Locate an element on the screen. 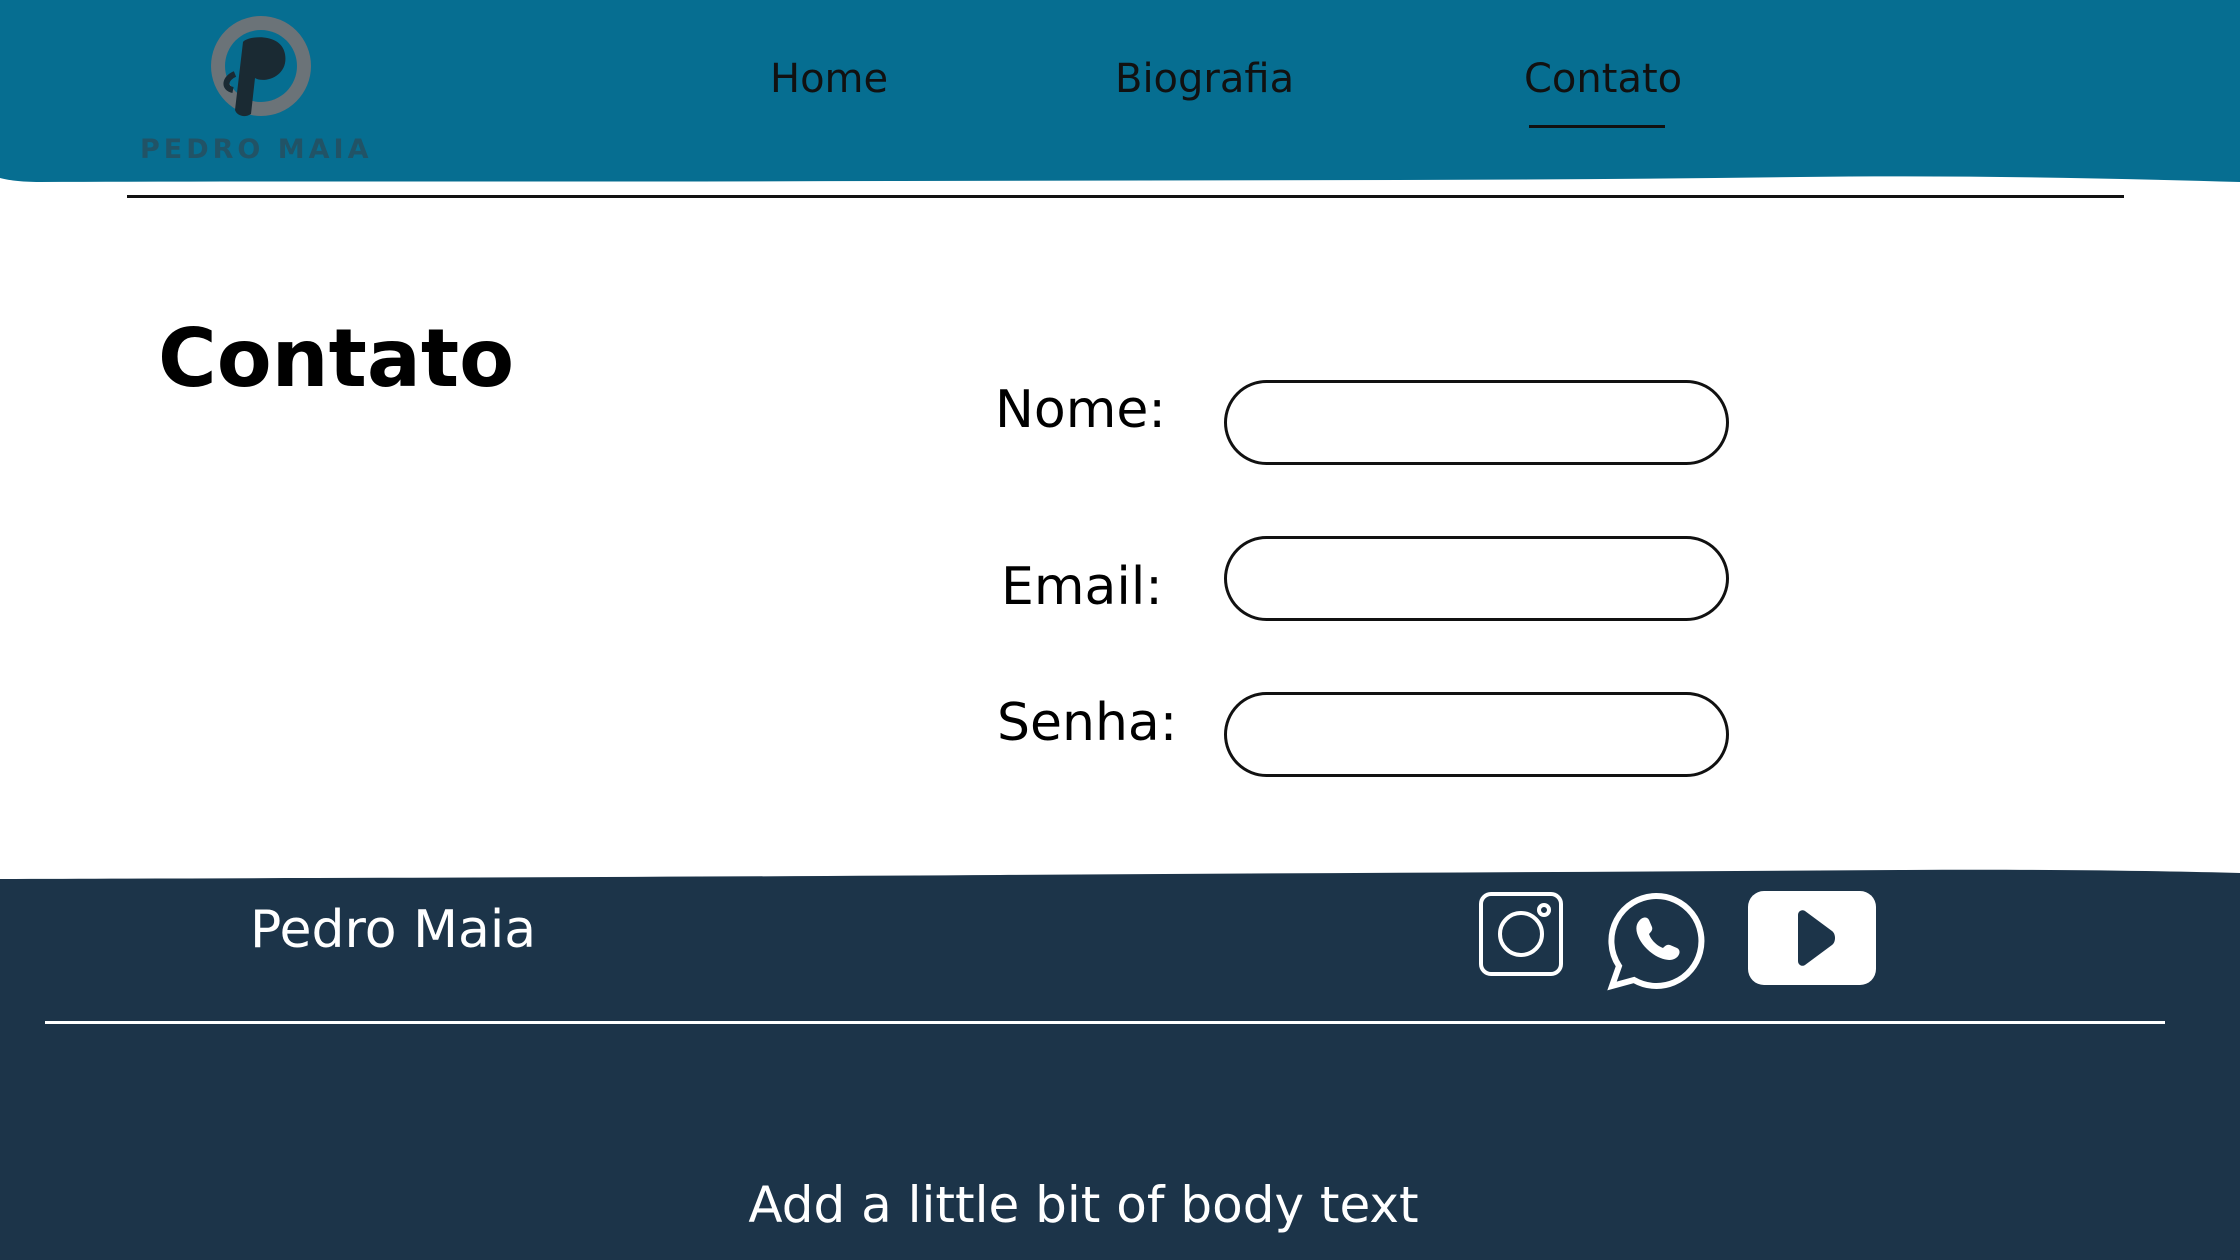 This screenshot has height=1260, width=2240. email-input is located at coordinates (1476, 578).